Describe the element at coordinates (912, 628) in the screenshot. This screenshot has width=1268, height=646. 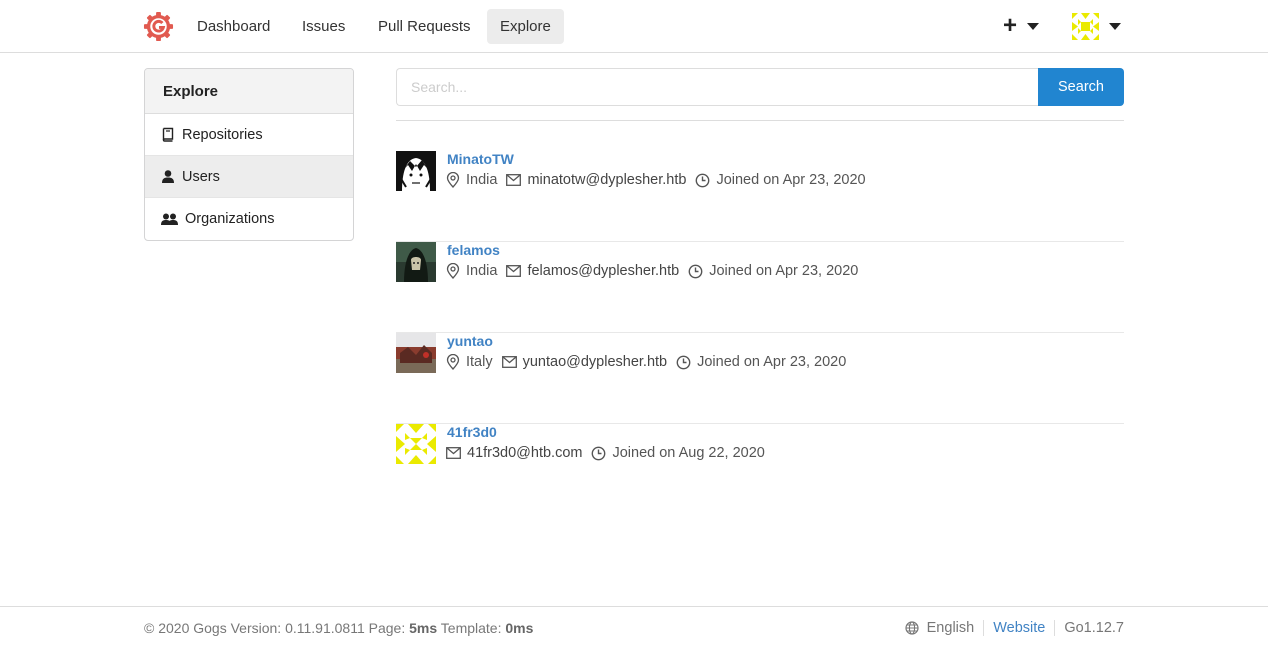
I see `globe-icon` at that location.